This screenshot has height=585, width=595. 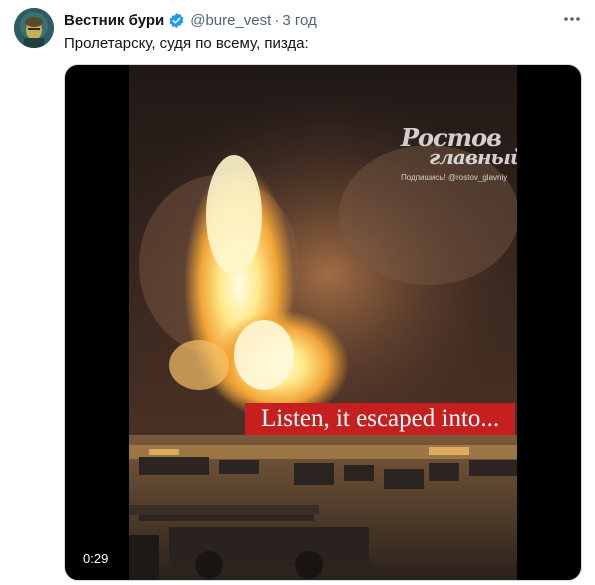 I want to click on video-timer: 0:29, so click(x=96, y=558).